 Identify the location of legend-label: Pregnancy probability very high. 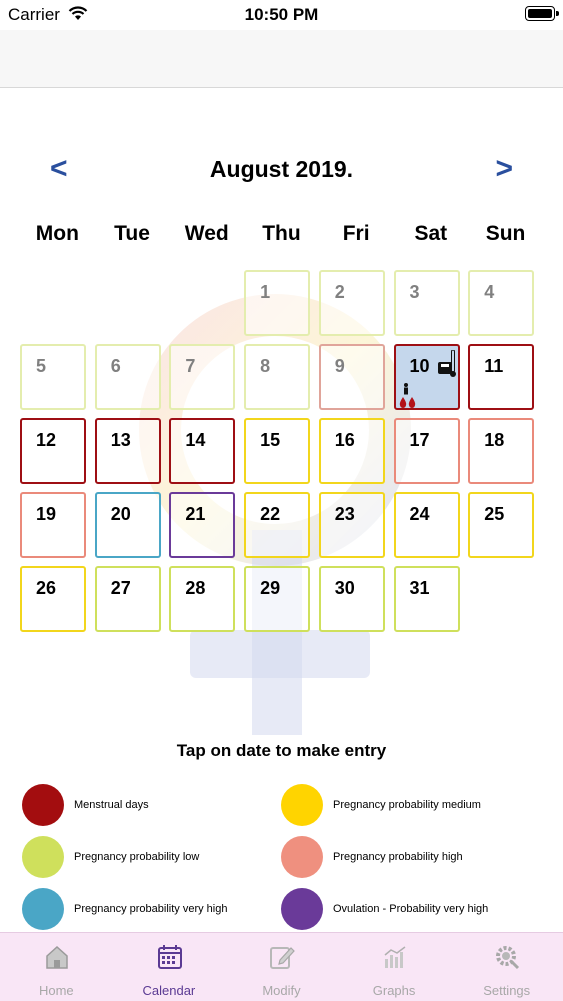
(151, 909).